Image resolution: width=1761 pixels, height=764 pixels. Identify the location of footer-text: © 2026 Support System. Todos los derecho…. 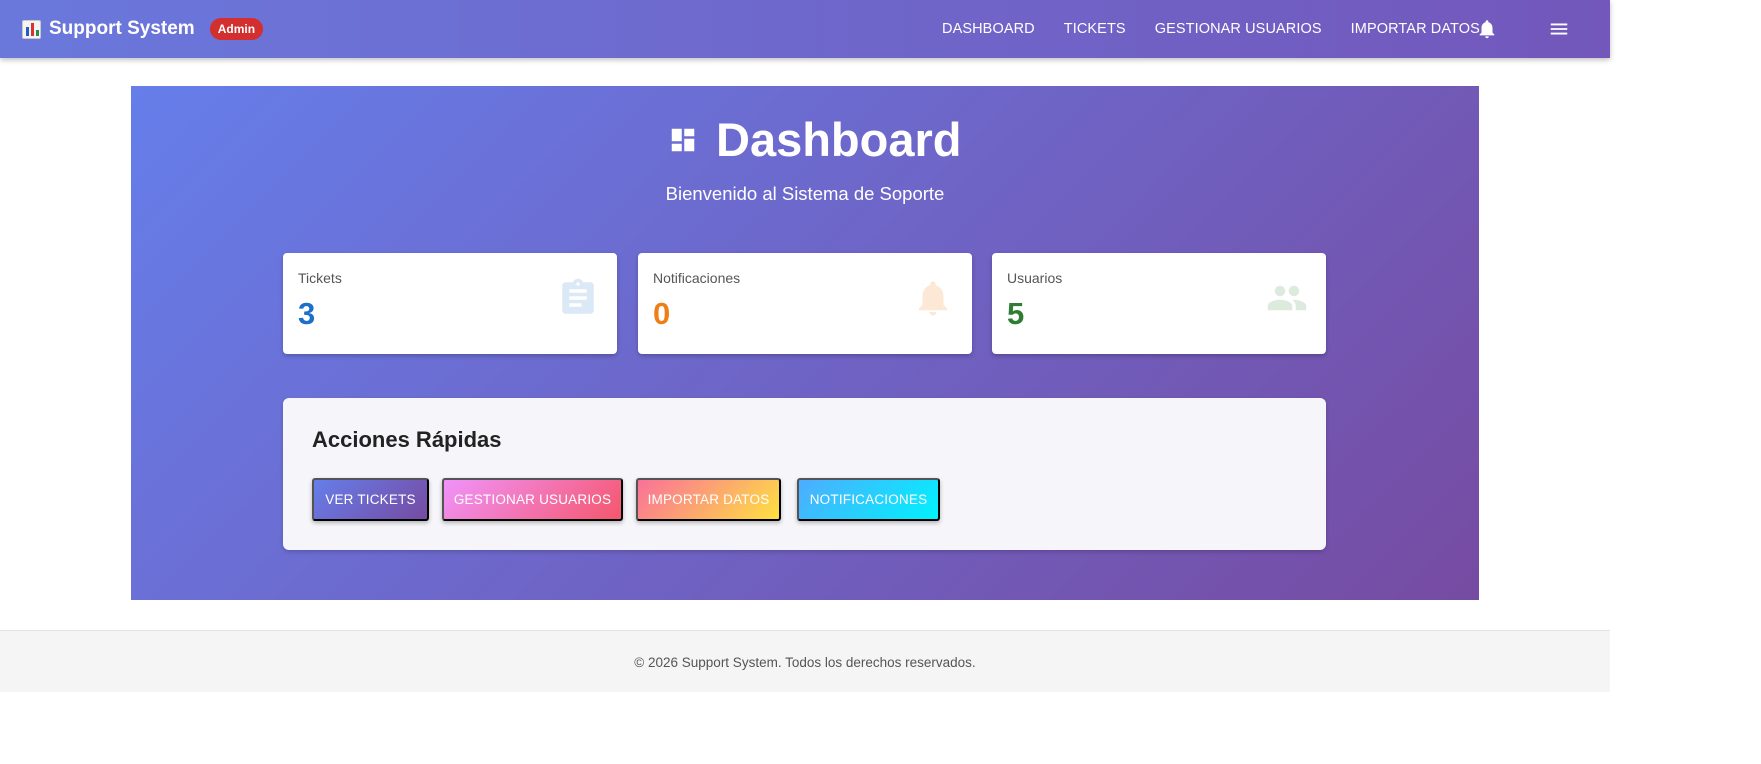
(805, 662).